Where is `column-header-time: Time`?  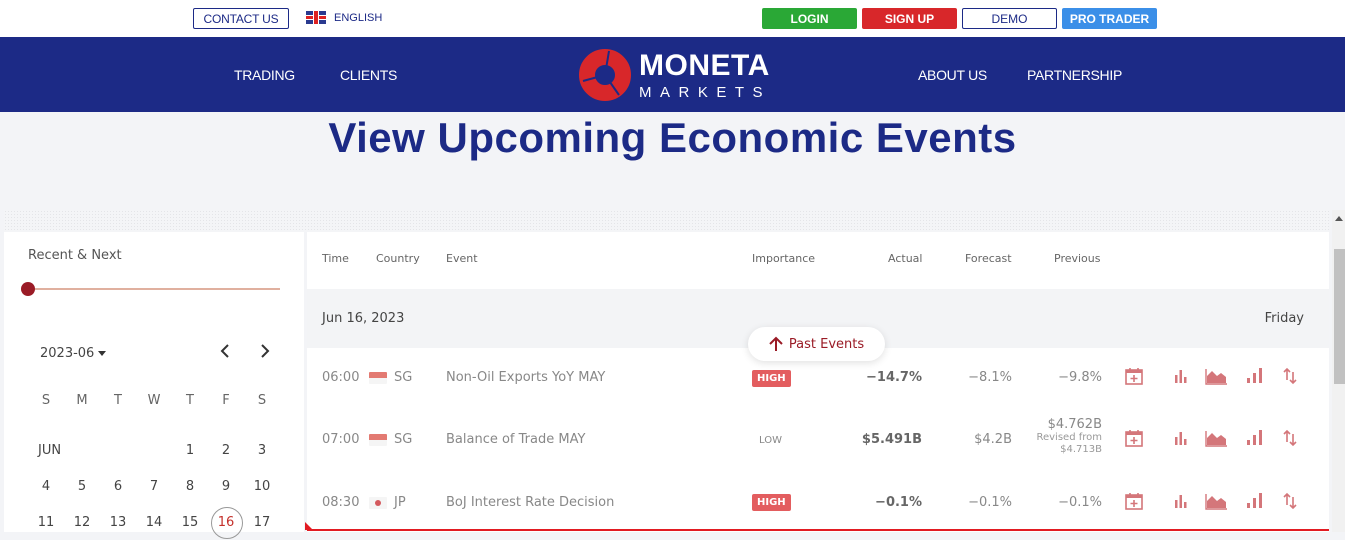 column-header-time: Time is located at coordinates (335, 258).